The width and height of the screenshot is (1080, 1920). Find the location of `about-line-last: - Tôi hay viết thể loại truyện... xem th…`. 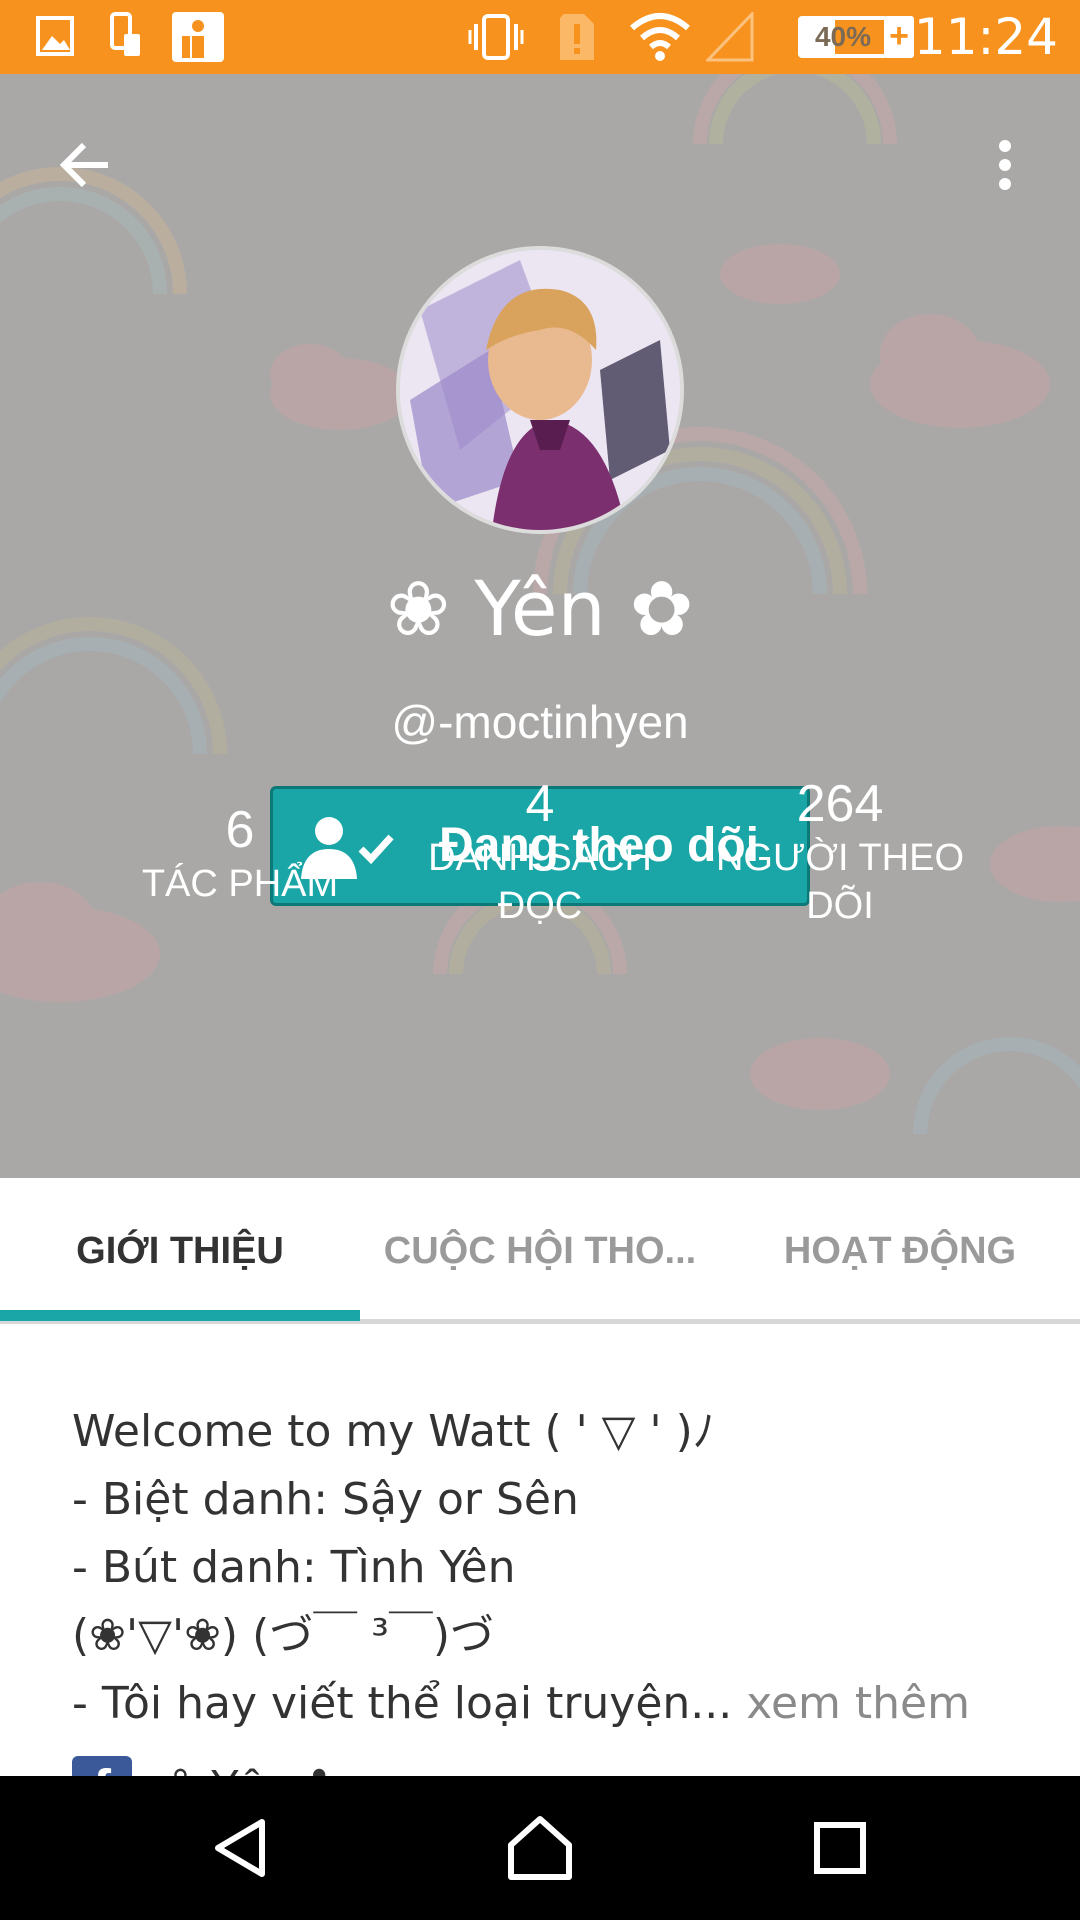

about-line-last: - Tôi hay viết thể loại truyện... xem th… is located at coordinates (547, 1704).